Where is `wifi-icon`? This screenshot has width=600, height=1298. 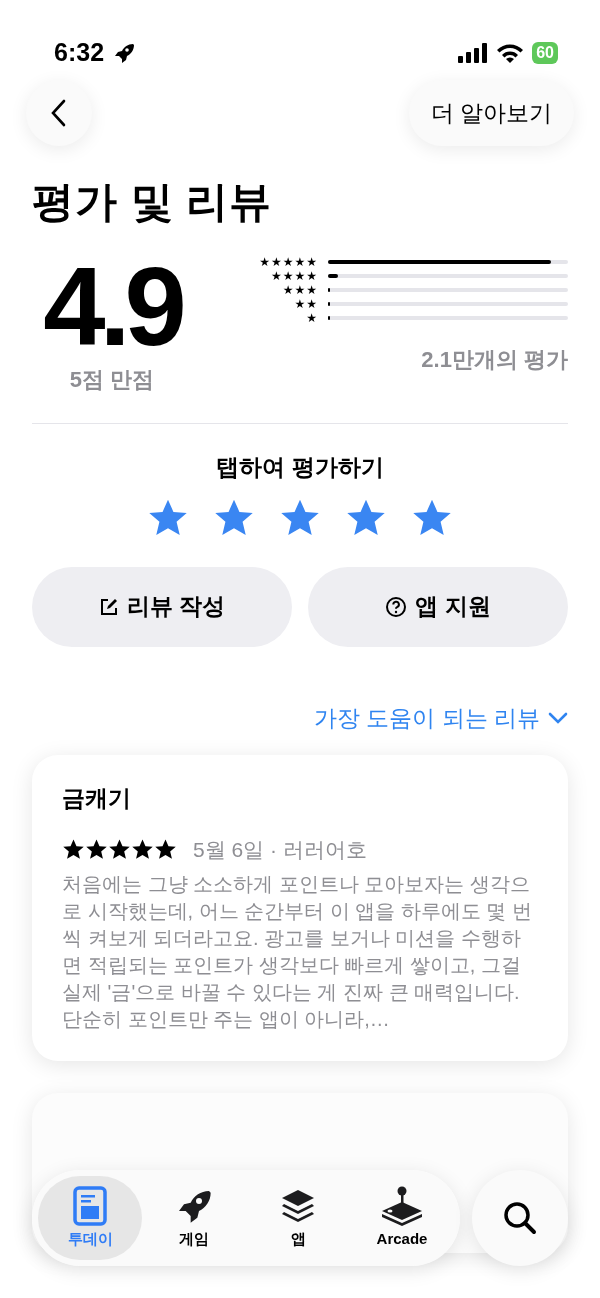 wifi-icon is located at coordinates (510, 53).